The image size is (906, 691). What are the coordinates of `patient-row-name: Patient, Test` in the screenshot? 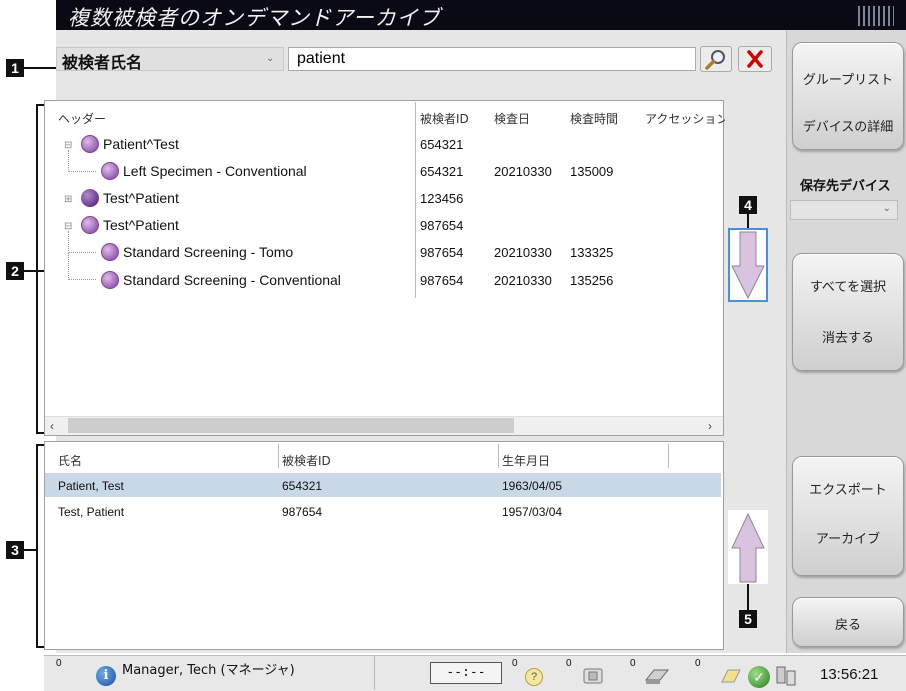 It's located at (91, 486).